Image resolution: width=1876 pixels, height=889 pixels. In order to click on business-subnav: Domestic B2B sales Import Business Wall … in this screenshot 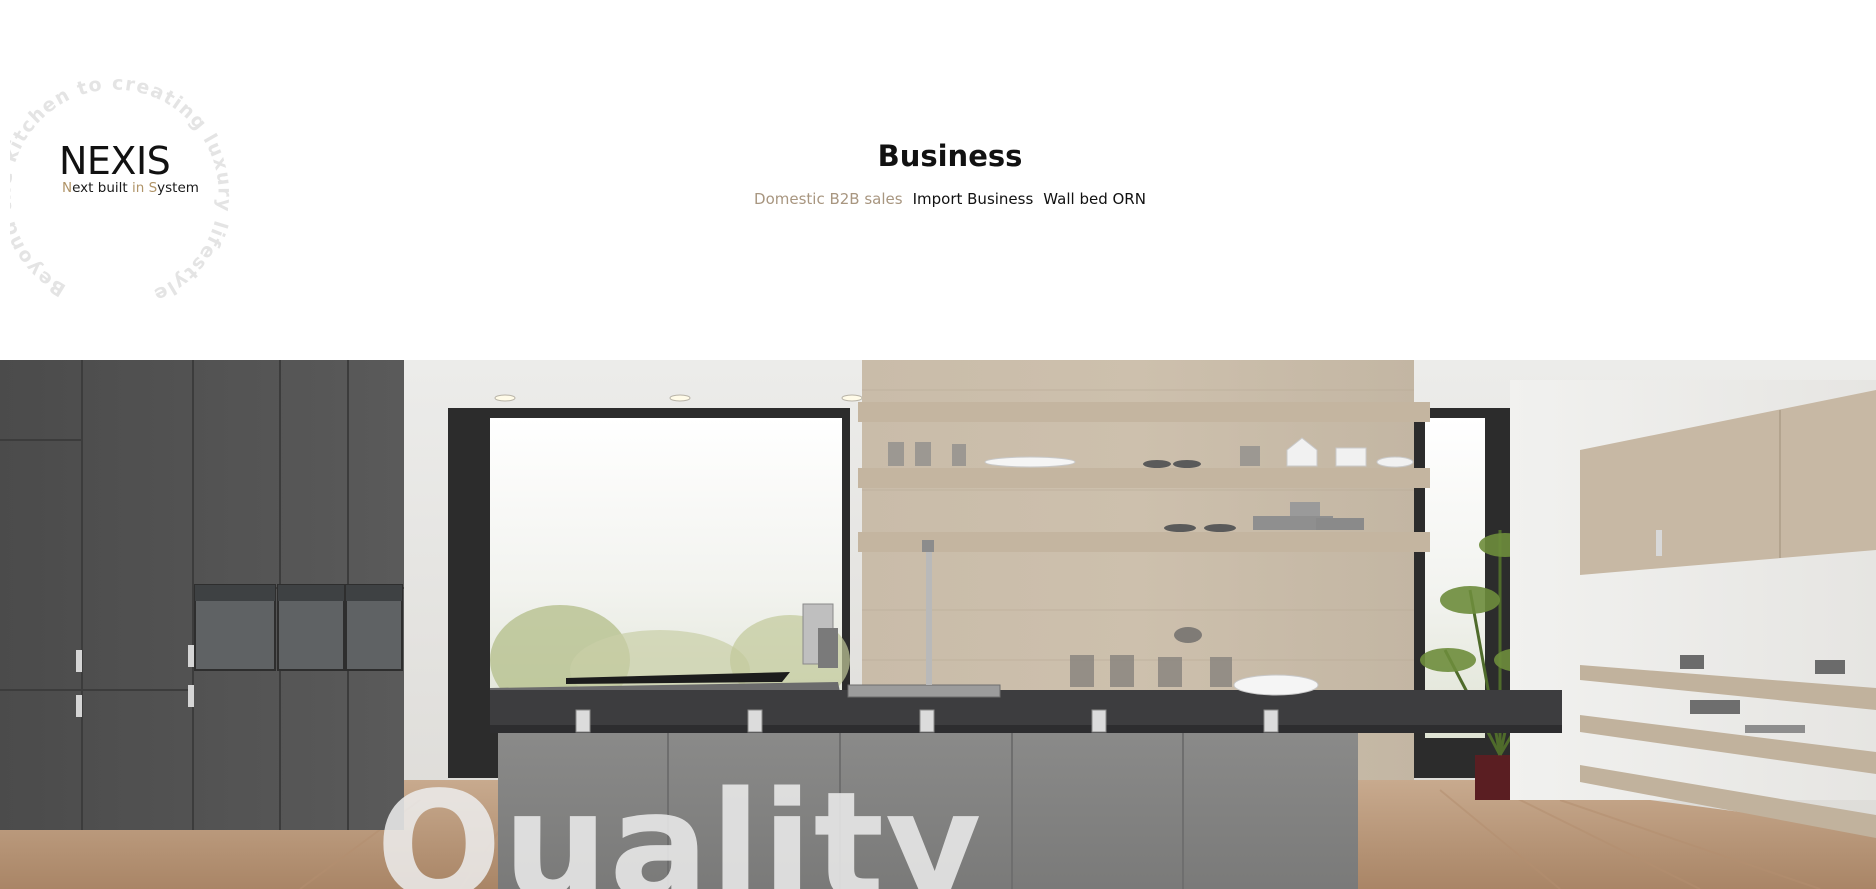, I will do `click(938, 199)`.